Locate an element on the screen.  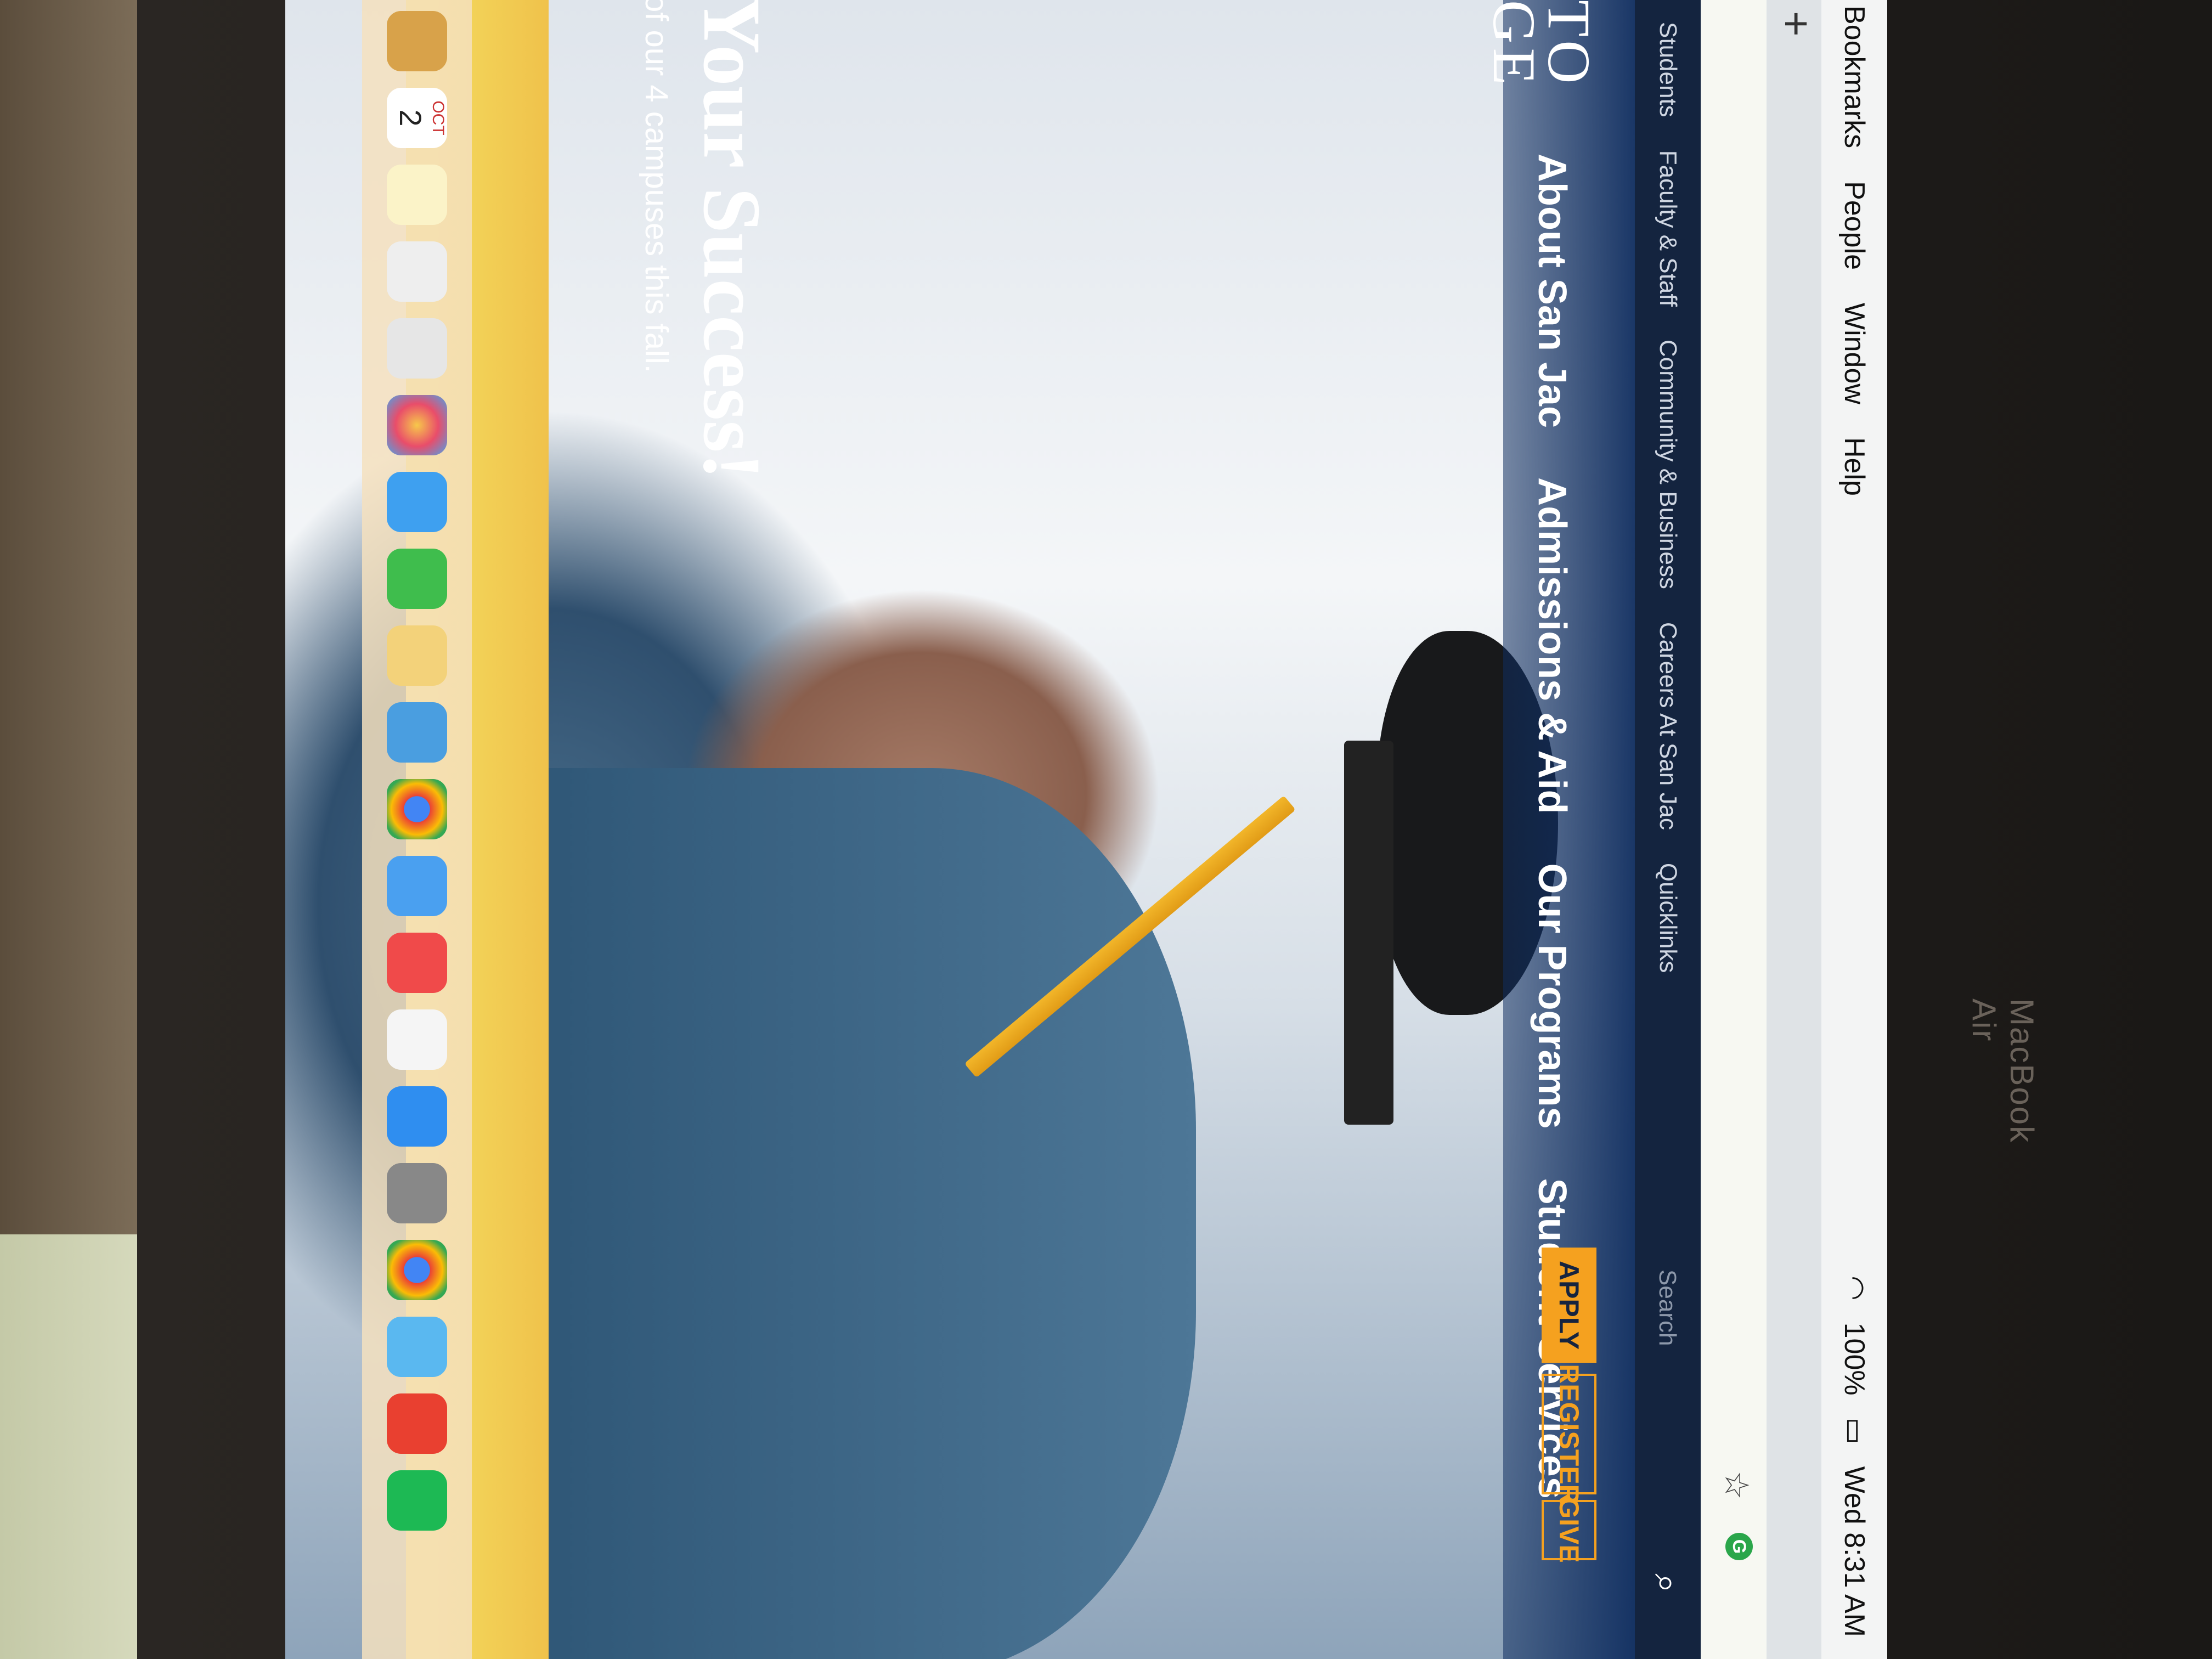
battery-percent: 100% is located at coordinates (1854, 1359).